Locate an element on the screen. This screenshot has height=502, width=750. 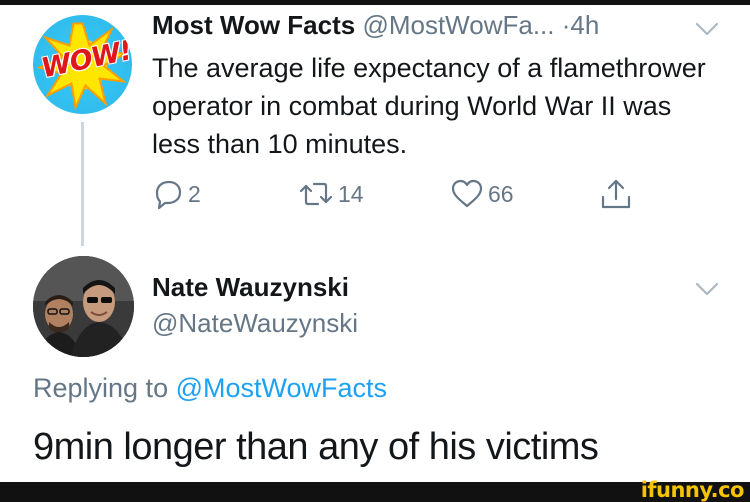
thread-connector is located at coordinates (82, 184).